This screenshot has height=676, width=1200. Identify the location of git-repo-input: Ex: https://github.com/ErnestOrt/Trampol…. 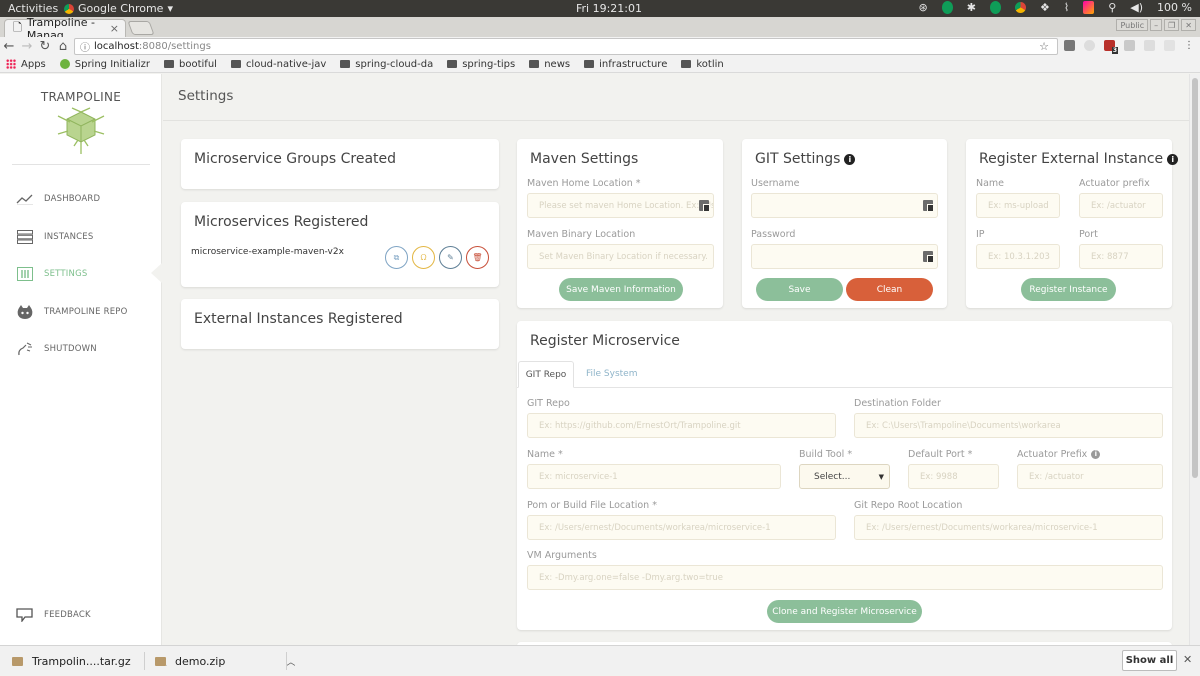
(681, 425).